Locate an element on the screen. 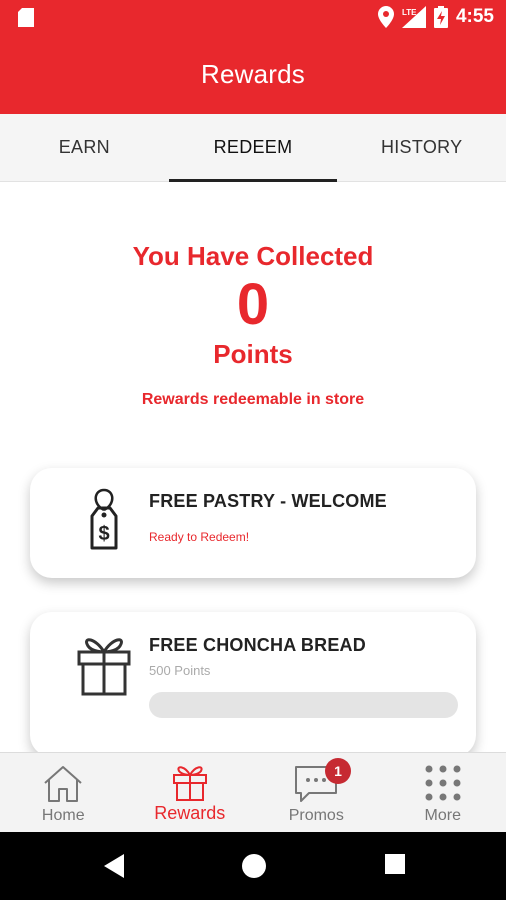 Image resolution: width=506 pixels, height=900 pixels. signal-icon: LTE is located at coordinates (413, 17).